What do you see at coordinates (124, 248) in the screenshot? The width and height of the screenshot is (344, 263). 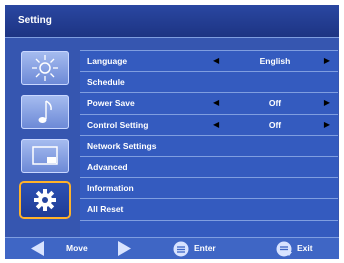 I see `right-triangle-icon` at bounding box center [124, 248].